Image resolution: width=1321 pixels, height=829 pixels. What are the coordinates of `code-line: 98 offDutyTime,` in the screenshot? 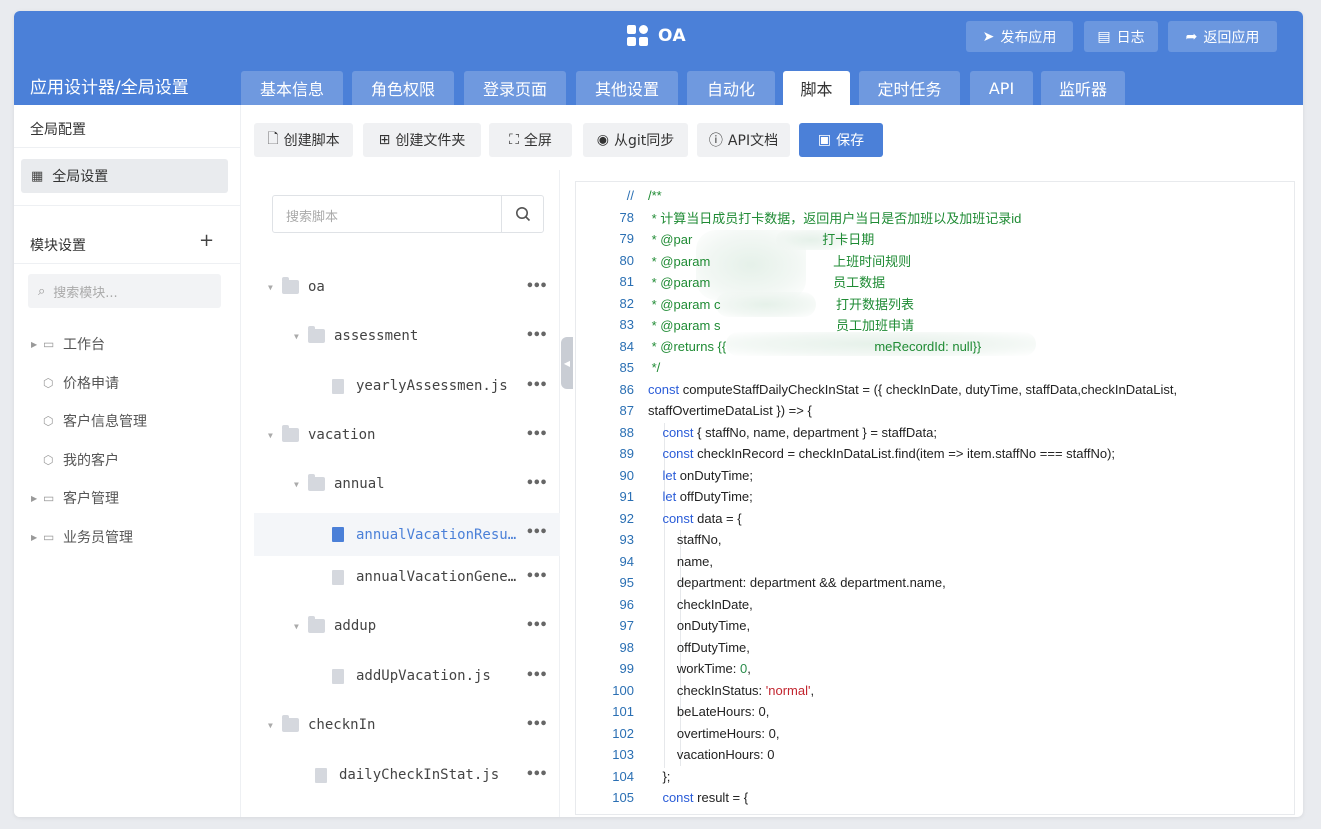 It's located at (663, 647).